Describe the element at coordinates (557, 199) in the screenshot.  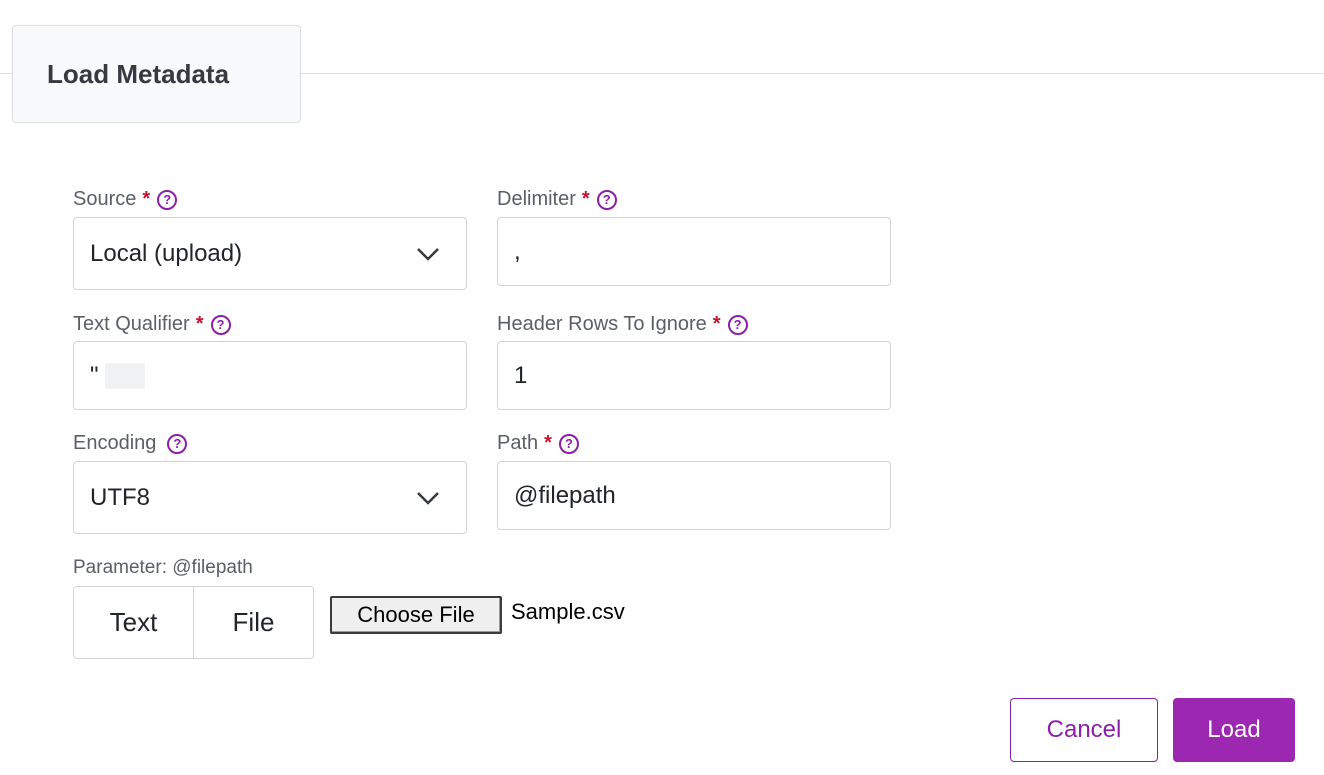
I see `delimiter-label: Delimiter * ?` at that location.